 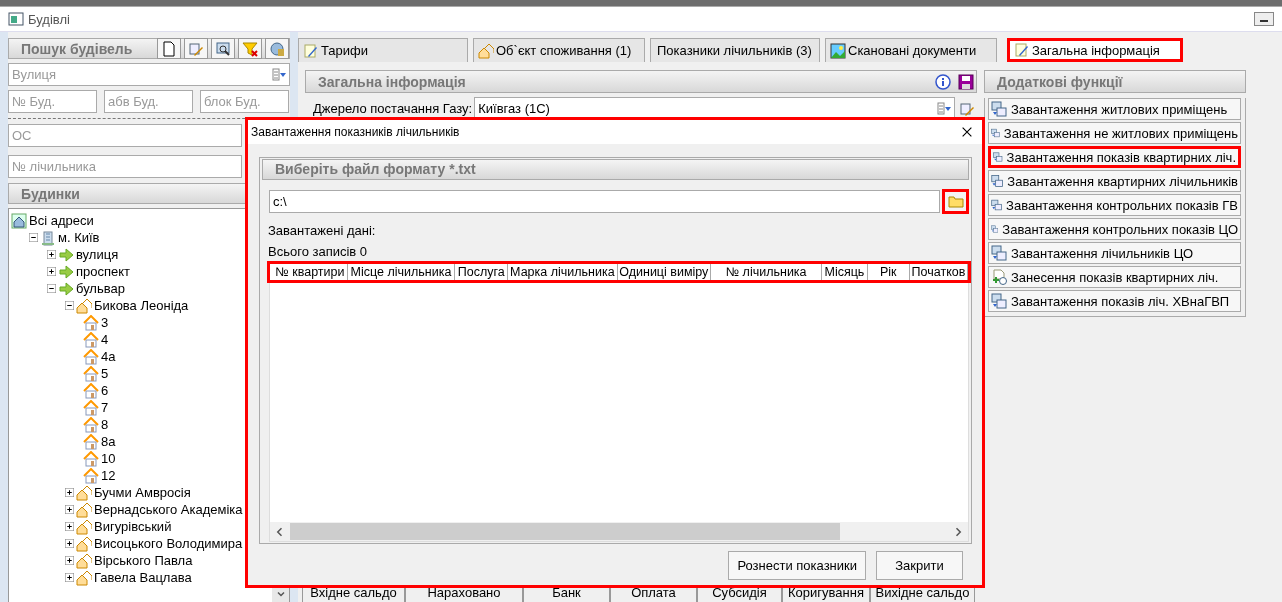 What do you see at coordinates (383, 50) in the screenshot?
I see `tab: Тарифи` at bounding box center [383, 50].